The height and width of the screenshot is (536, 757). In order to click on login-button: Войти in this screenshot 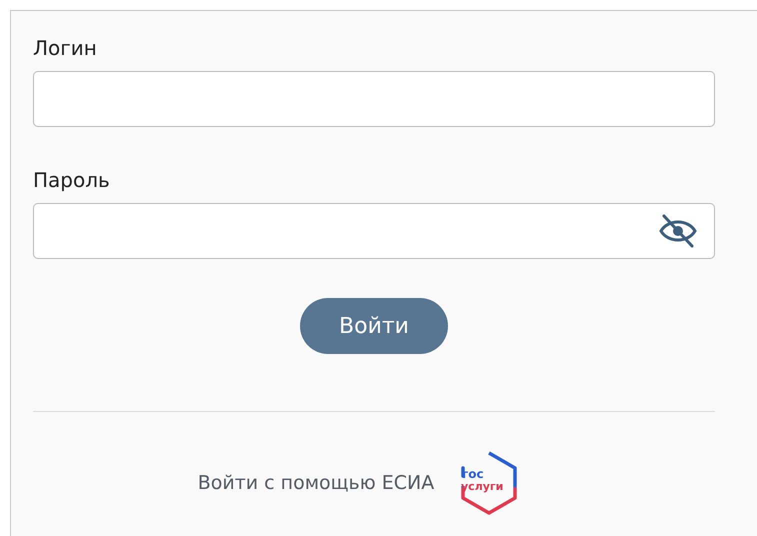, I will do `click(374, 326)`.